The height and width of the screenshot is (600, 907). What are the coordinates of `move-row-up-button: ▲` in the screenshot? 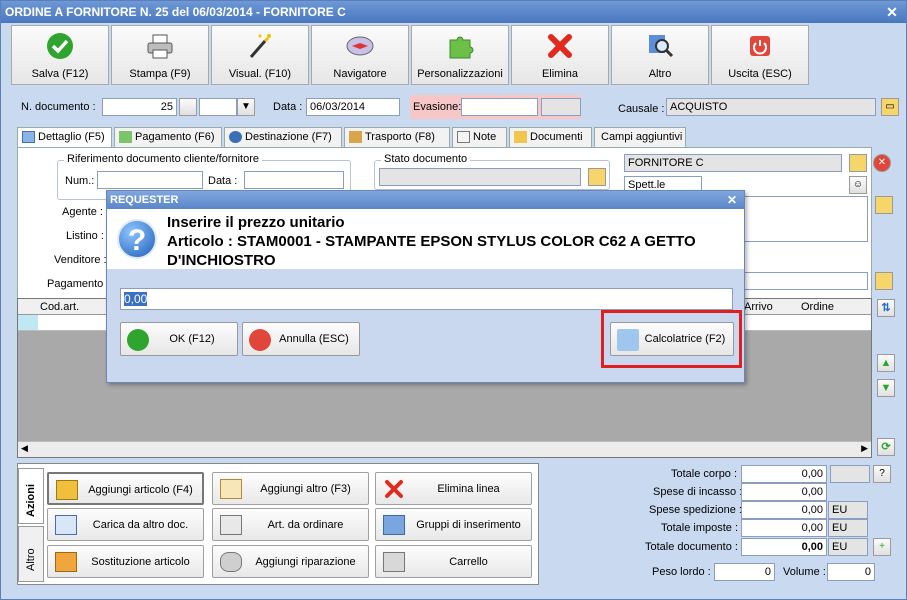 It's located at (886, 363).